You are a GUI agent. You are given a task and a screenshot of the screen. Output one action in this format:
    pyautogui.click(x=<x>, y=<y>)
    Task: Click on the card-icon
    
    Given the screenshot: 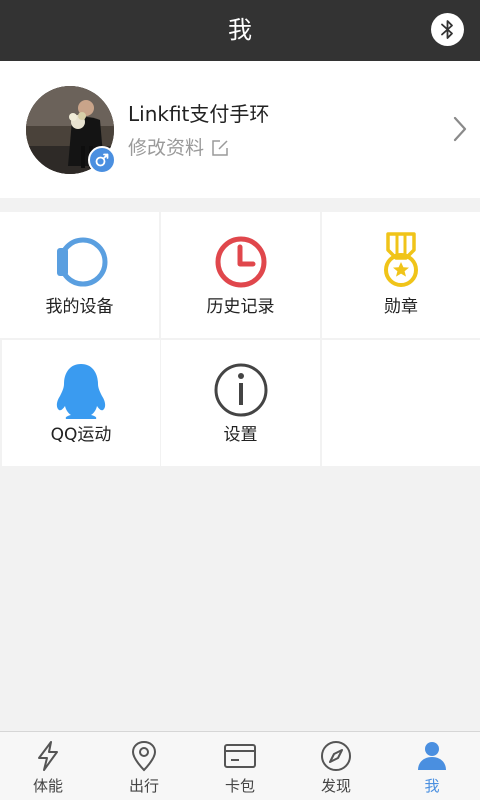 What is the action you would take?
    pyautogui.click(x=240, y=756)
    